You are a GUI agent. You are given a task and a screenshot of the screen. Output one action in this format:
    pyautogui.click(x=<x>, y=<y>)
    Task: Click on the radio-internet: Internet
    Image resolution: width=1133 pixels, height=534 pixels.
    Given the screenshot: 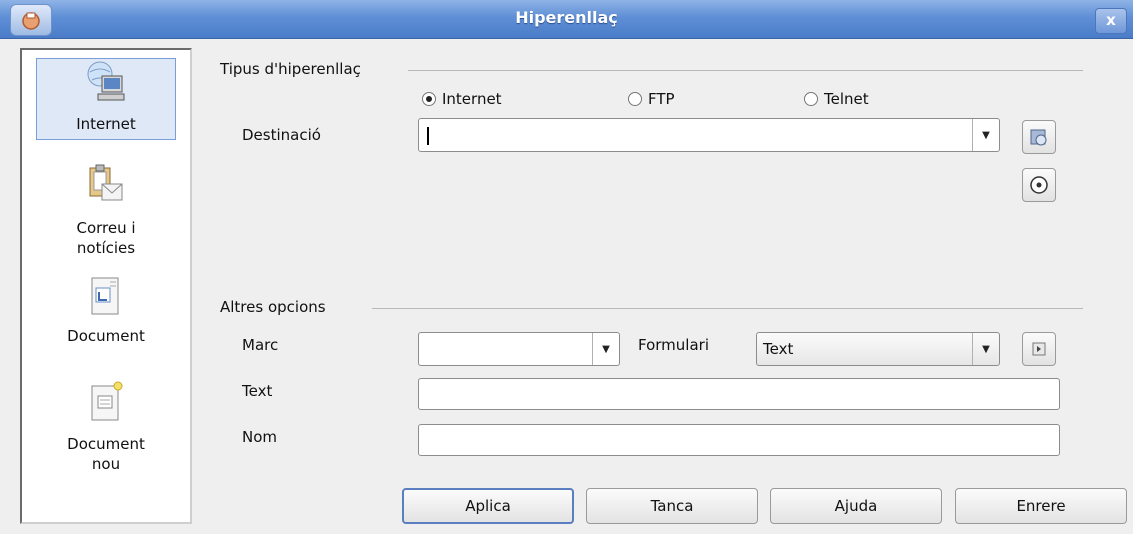 What is the action you would take?
    pyautogui.click(x=462, y=99)
    